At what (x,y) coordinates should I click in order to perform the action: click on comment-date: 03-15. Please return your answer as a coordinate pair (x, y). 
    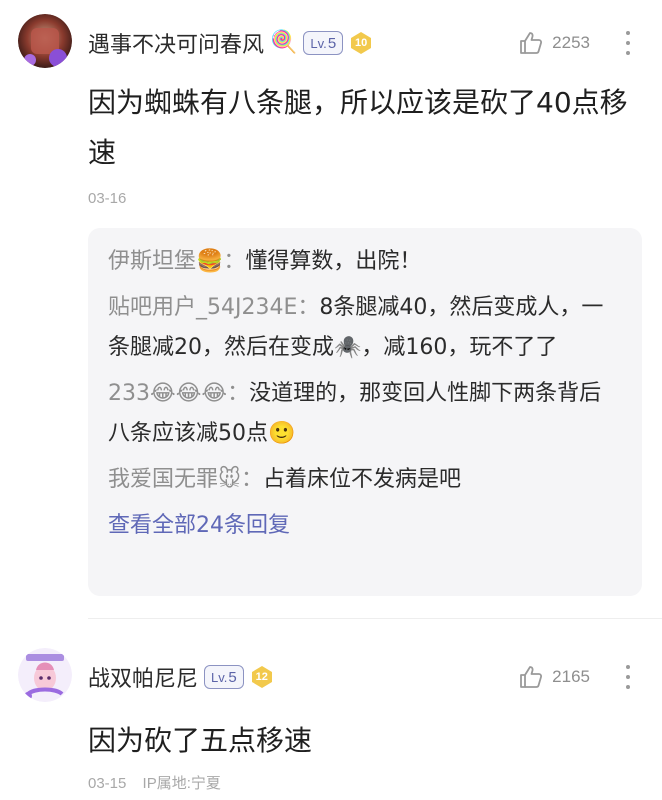
    Looking at the image, I should click on (107, 783).